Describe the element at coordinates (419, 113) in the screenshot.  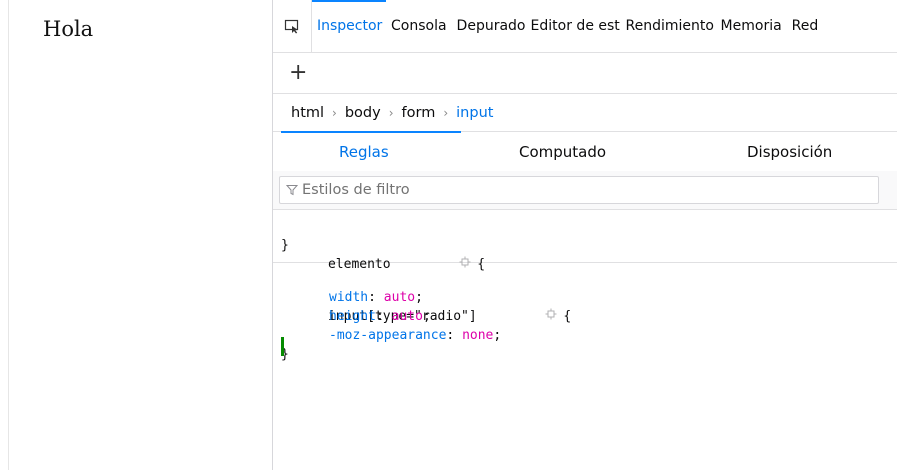
I see `breadcrumb-form: form` at that location.